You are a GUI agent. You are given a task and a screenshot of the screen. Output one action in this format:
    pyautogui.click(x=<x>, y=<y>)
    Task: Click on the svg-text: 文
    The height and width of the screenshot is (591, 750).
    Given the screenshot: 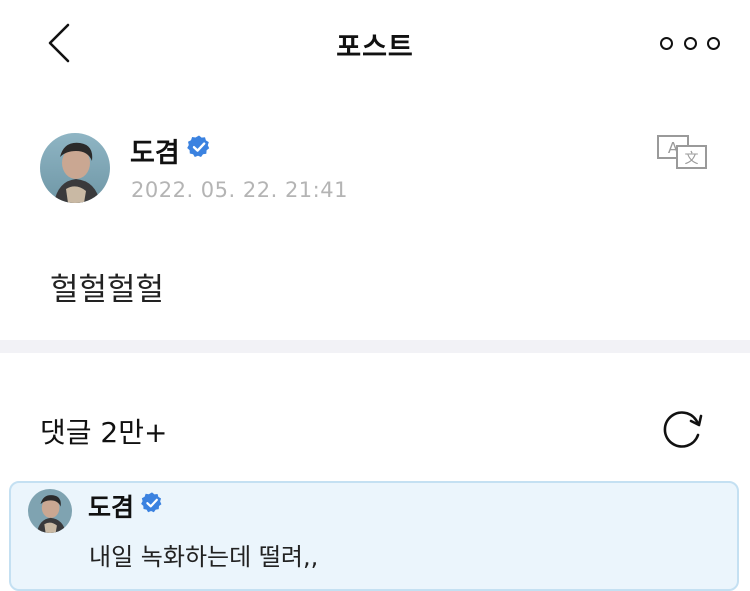 What is the action you would take?
    pyautogui.click(x=692, y=159)
    